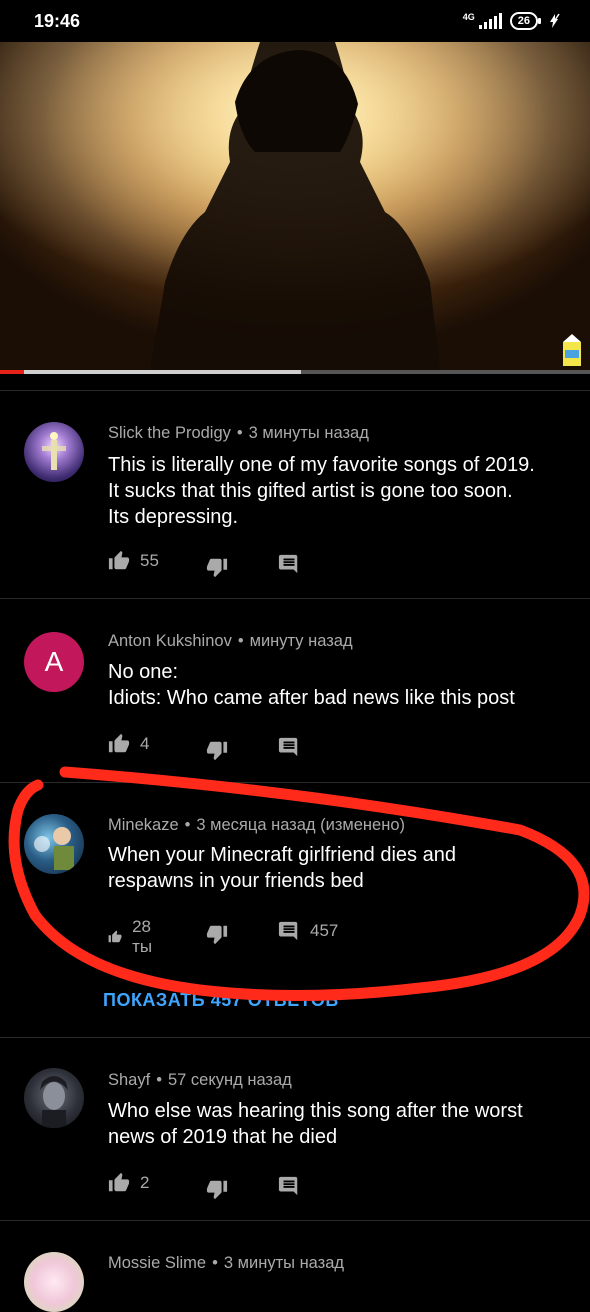  I want to click on comment-meta: Slick the Prodigy • 3 минуты назад, so click(238, 433).